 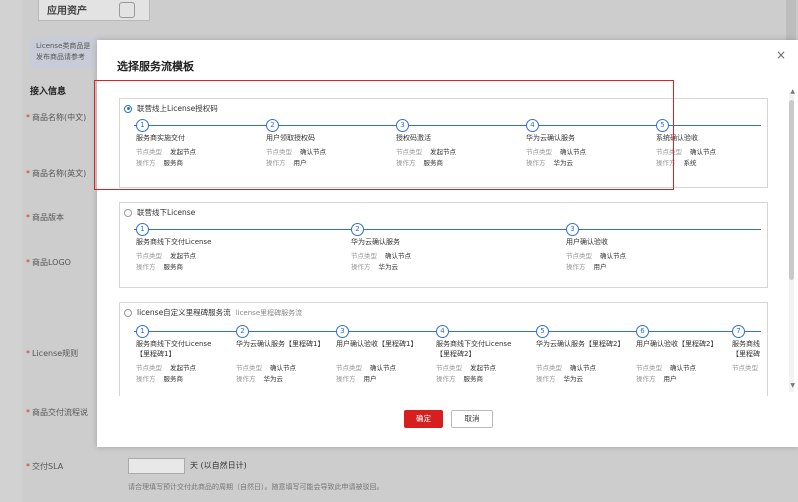 What do you see at coordinates (48, 92) in the screenshot?
I see `section-title: 接入信息` at bounding box center [48, 92].